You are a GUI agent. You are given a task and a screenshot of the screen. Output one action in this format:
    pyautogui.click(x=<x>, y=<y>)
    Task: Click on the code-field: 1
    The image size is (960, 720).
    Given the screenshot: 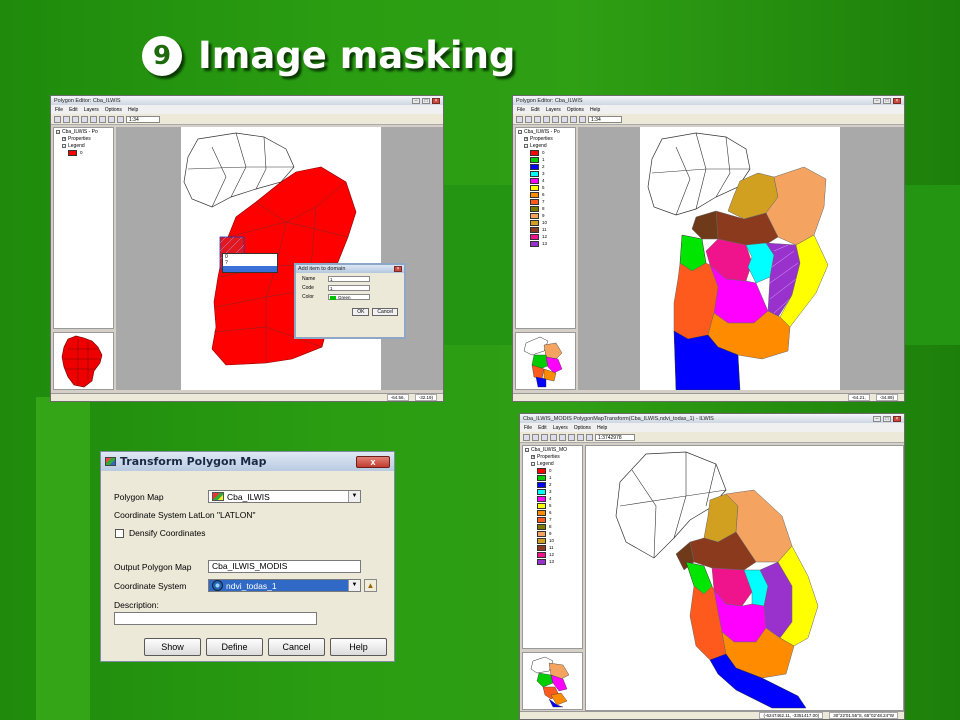 What is the action you would take?
    pyautogui.click(x=349, y=288)
    